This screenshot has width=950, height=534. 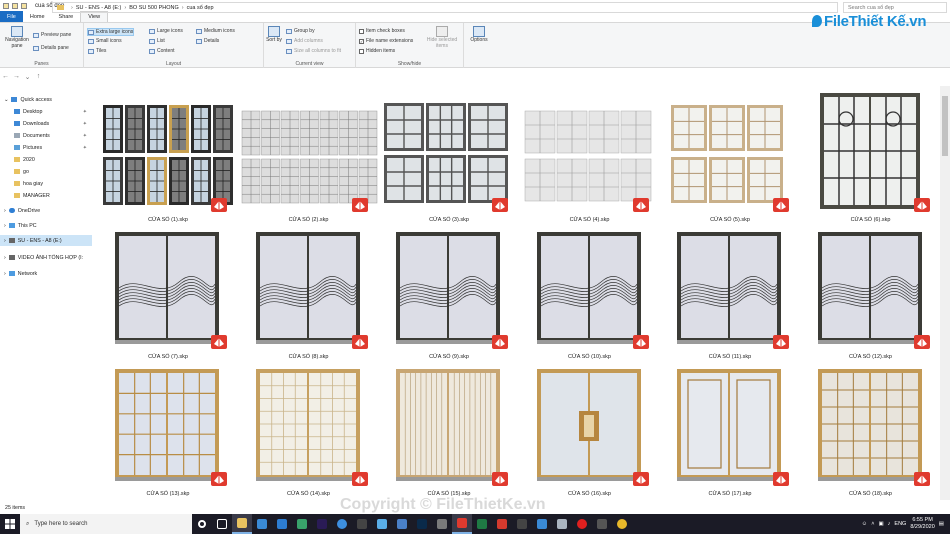 What do you see at coordinates (166, 31) in the screenshot?
I see `large-icons-option: Large icons` at bounding box center [166, 31].